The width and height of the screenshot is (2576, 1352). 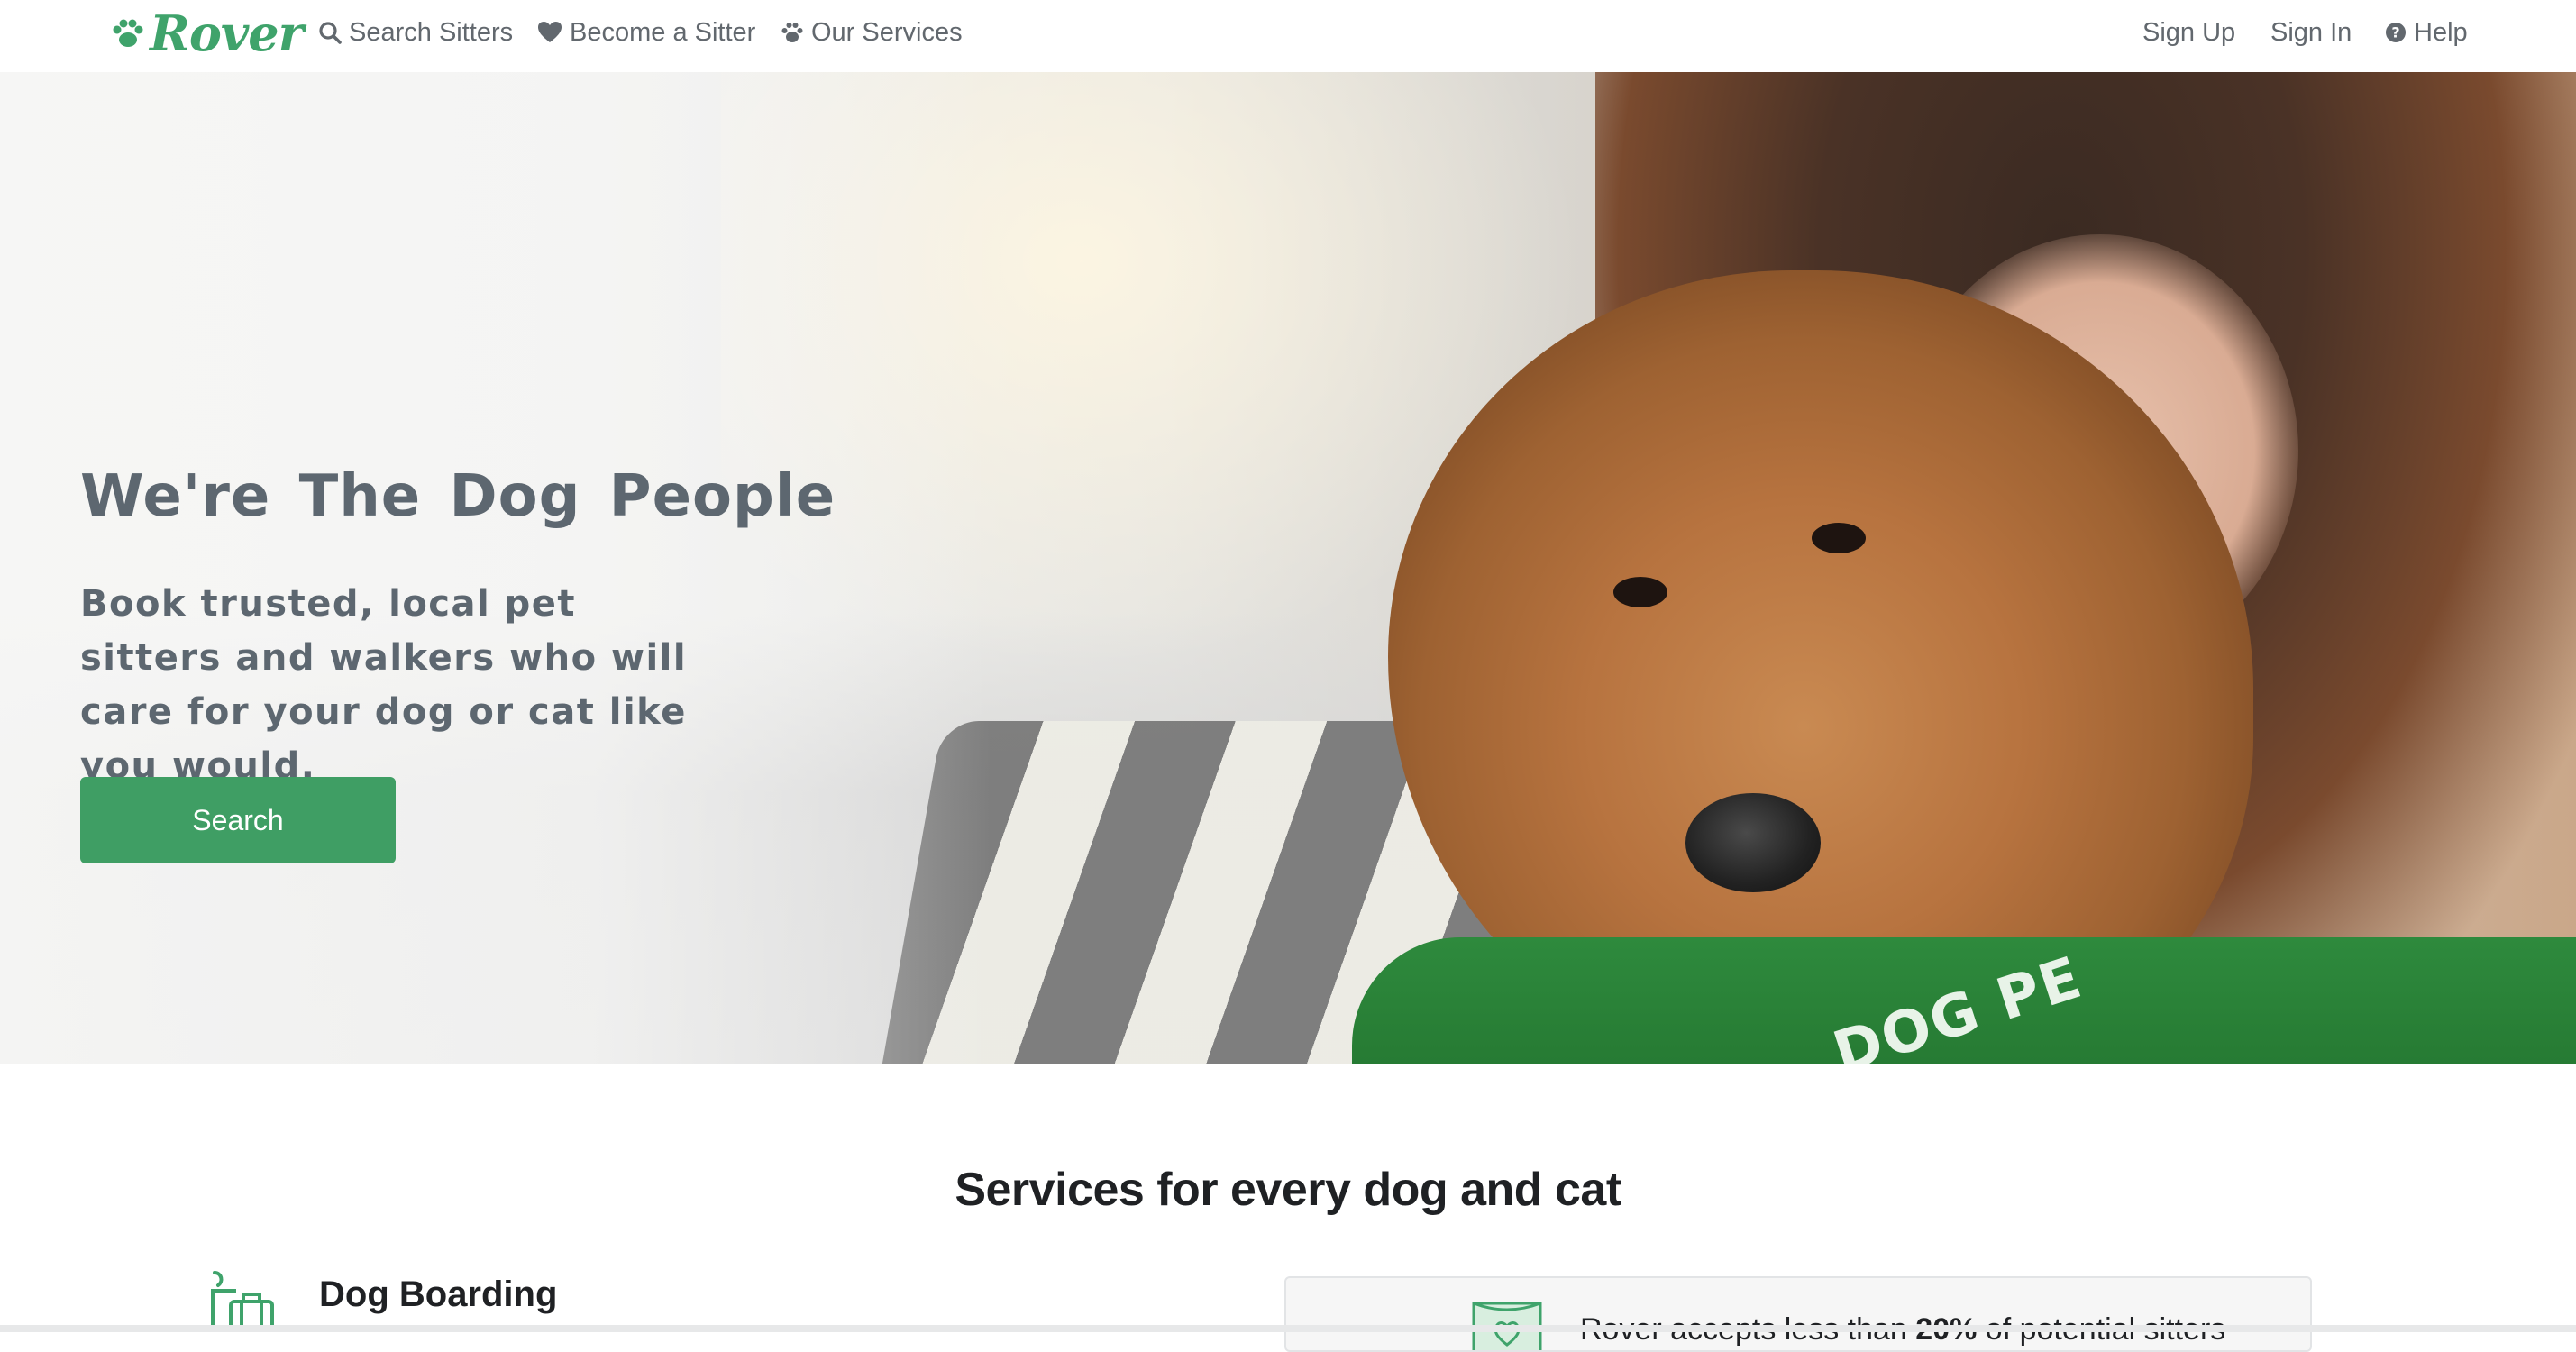 I want to click on nav-search-sitters-label: Search Sitters, so click(x=431, y=32).